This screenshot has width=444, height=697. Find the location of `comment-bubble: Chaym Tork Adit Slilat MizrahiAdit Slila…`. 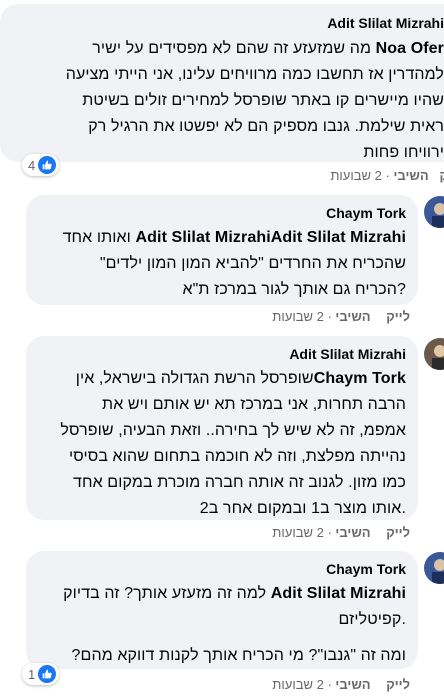

comment-bubble: Chaym Tork Adit Slilat MizrahiAdit Slila… is located at coordinates (222, 250).